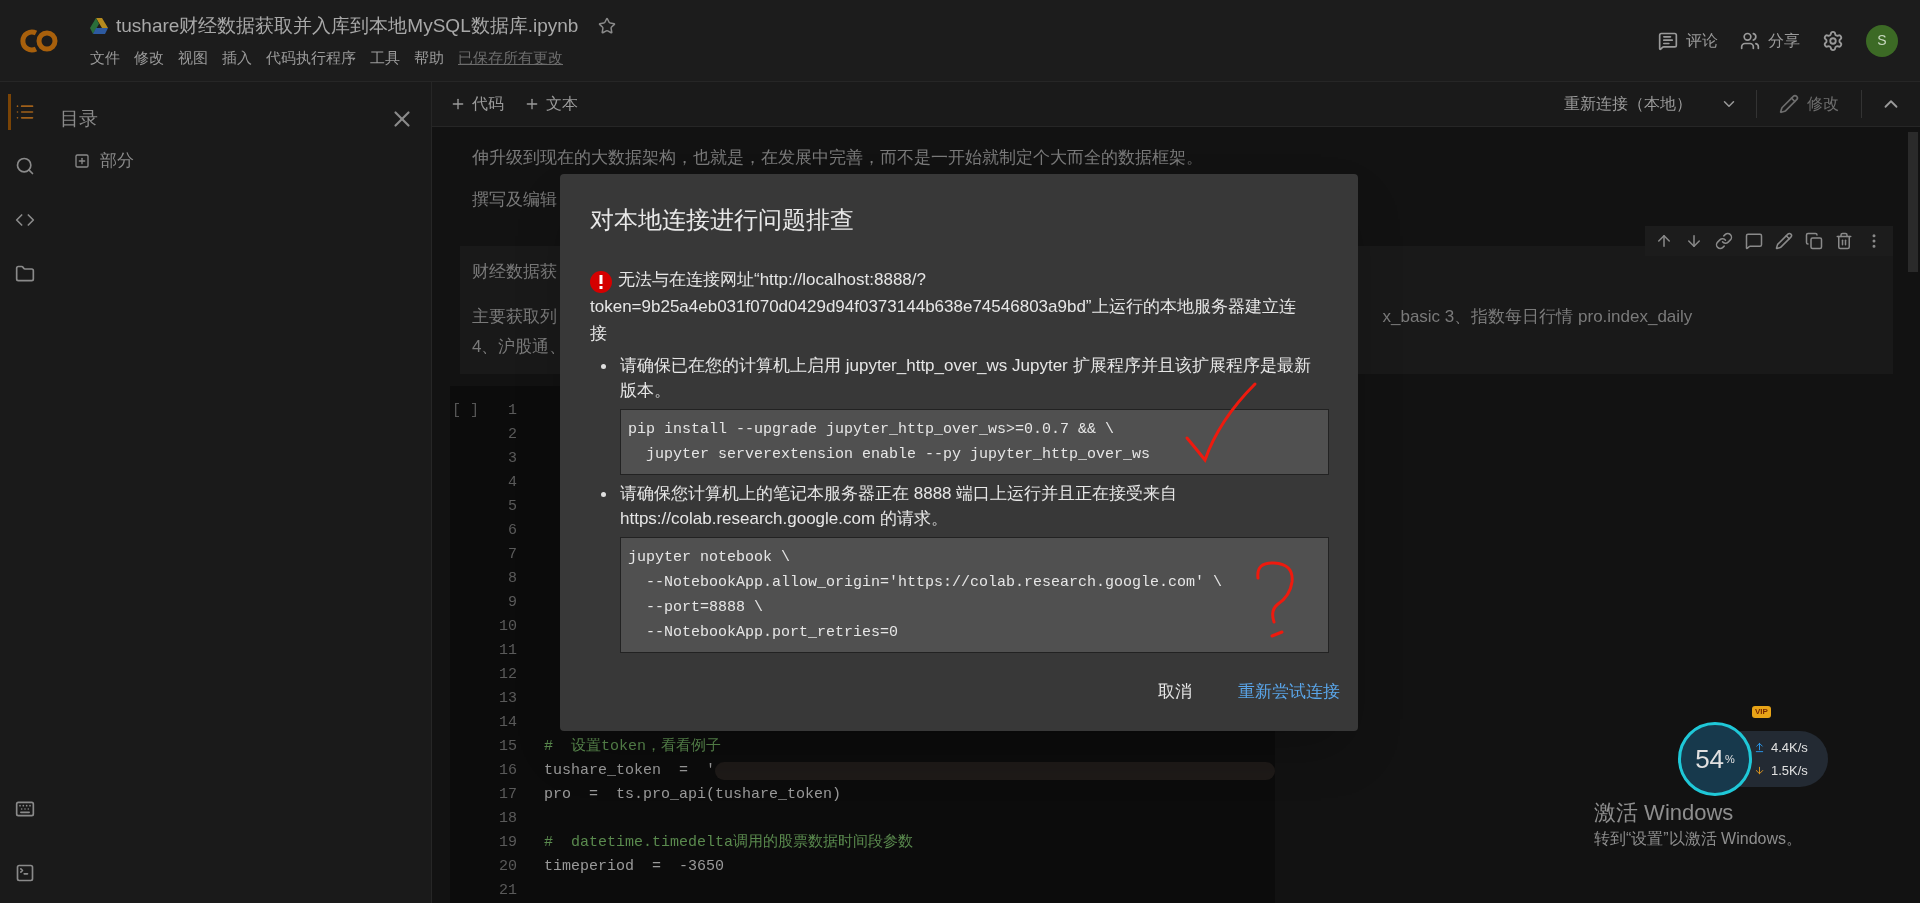  What do you see at coordinates (1651, 104) in the screenshot?
I see `connect-button: 重新连接（本地）` at bounding box center [1651, 104].